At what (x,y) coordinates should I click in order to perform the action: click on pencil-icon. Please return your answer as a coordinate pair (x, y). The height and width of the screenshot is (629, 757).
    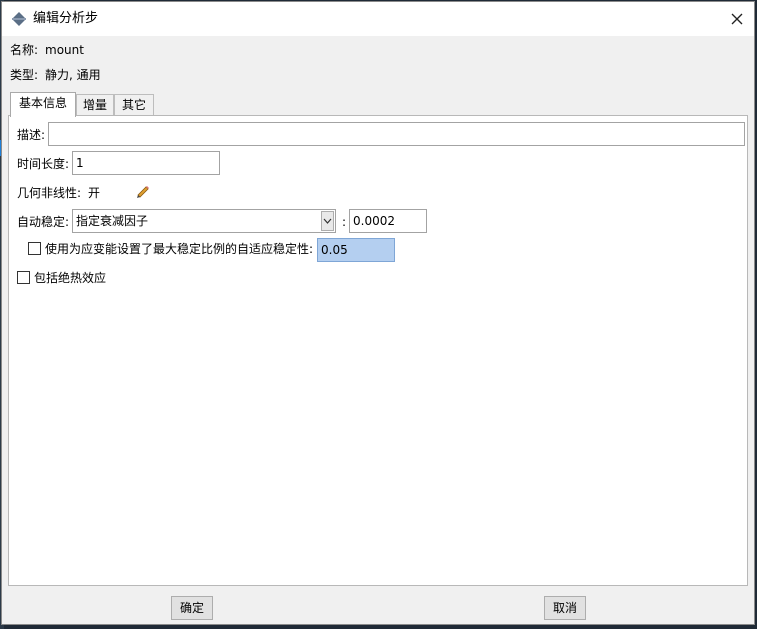
    Looking at the image, I should click on (143, 191).